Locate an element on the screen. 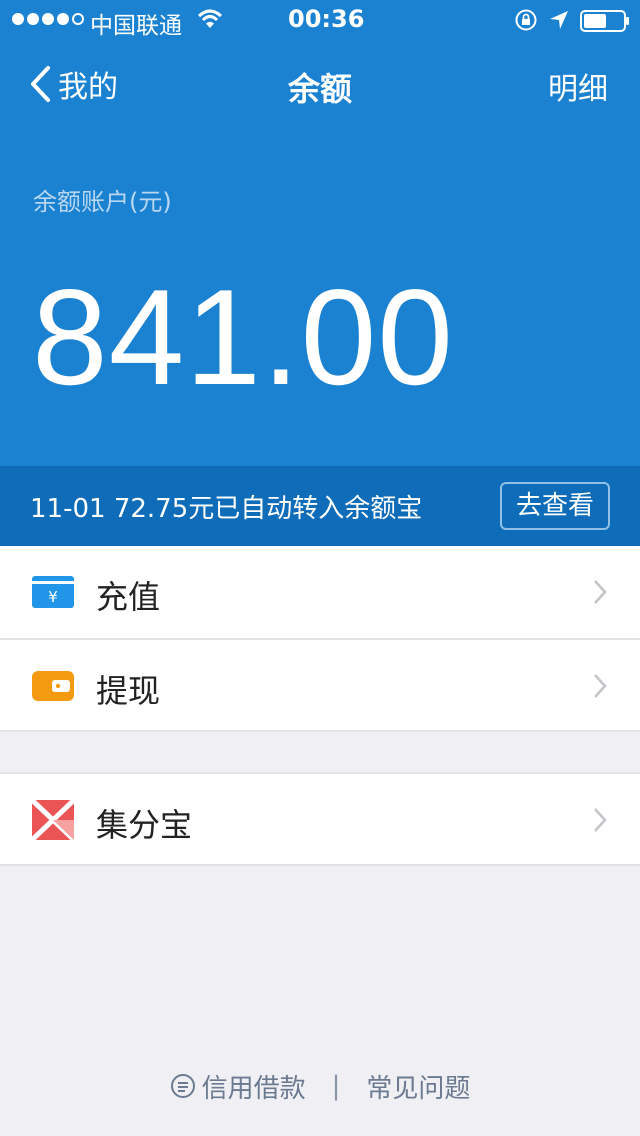  view-button: 去查看 is located at coordinates (555, 506).